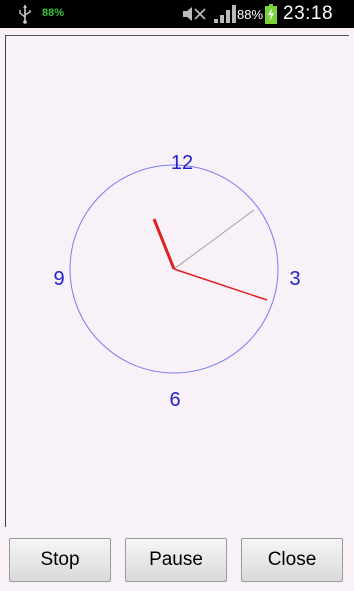 The width and height of the screenshot is (354, 591). Describe the element at coordinates (250, 14) in the screenshot. I see `battery-percent: 88%` at that location.